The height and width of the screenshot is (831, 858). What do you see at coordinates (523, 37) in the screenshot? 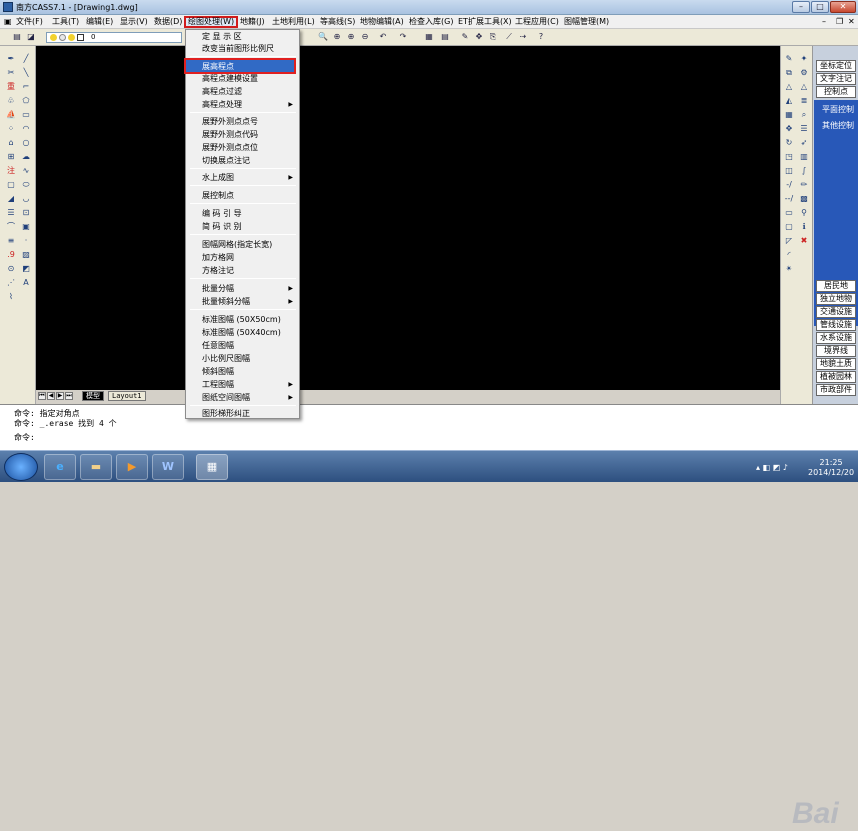
I see `extend-icon: ⇢` at bounding box center [523, 37].